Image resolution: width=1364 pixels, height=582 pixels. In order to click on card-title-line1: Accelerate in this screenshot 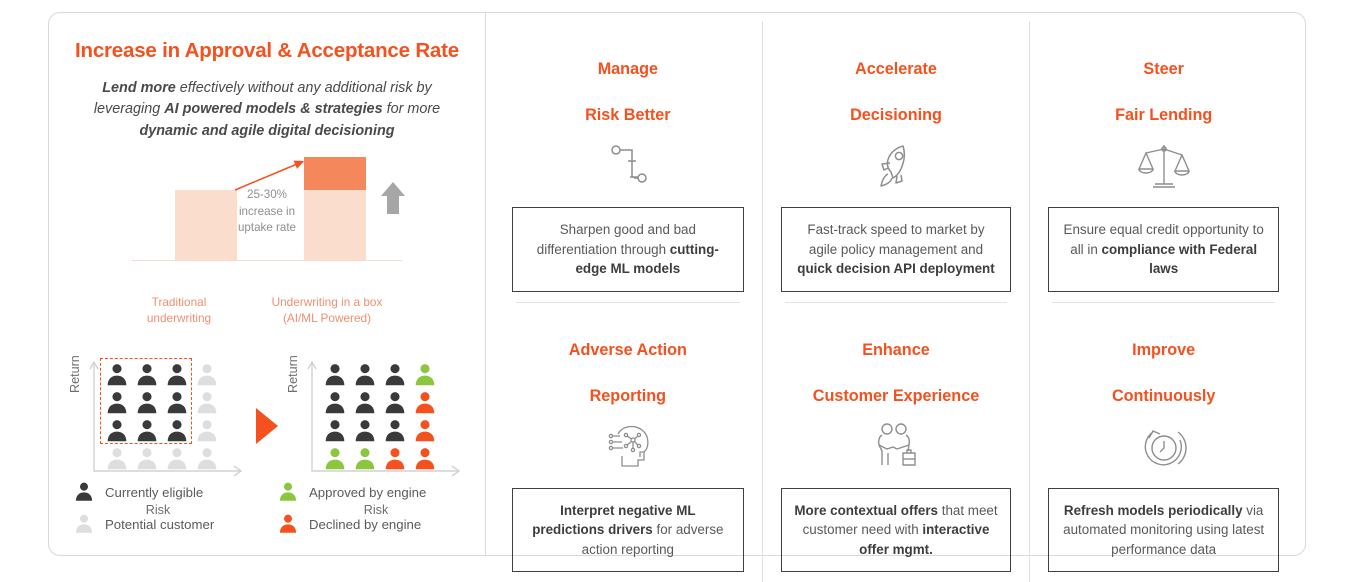, I will do `click(896, 69)`.